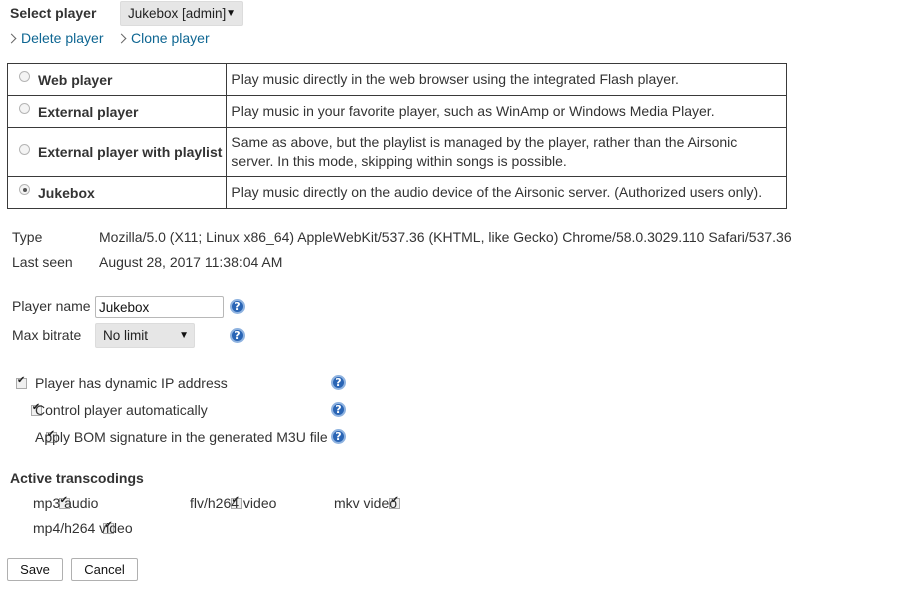 Image resolution: width=915 pixels, height=607 pixels. I want to click on dynamic-ip-label: Player has dynamic IP address, so click(131, 383).